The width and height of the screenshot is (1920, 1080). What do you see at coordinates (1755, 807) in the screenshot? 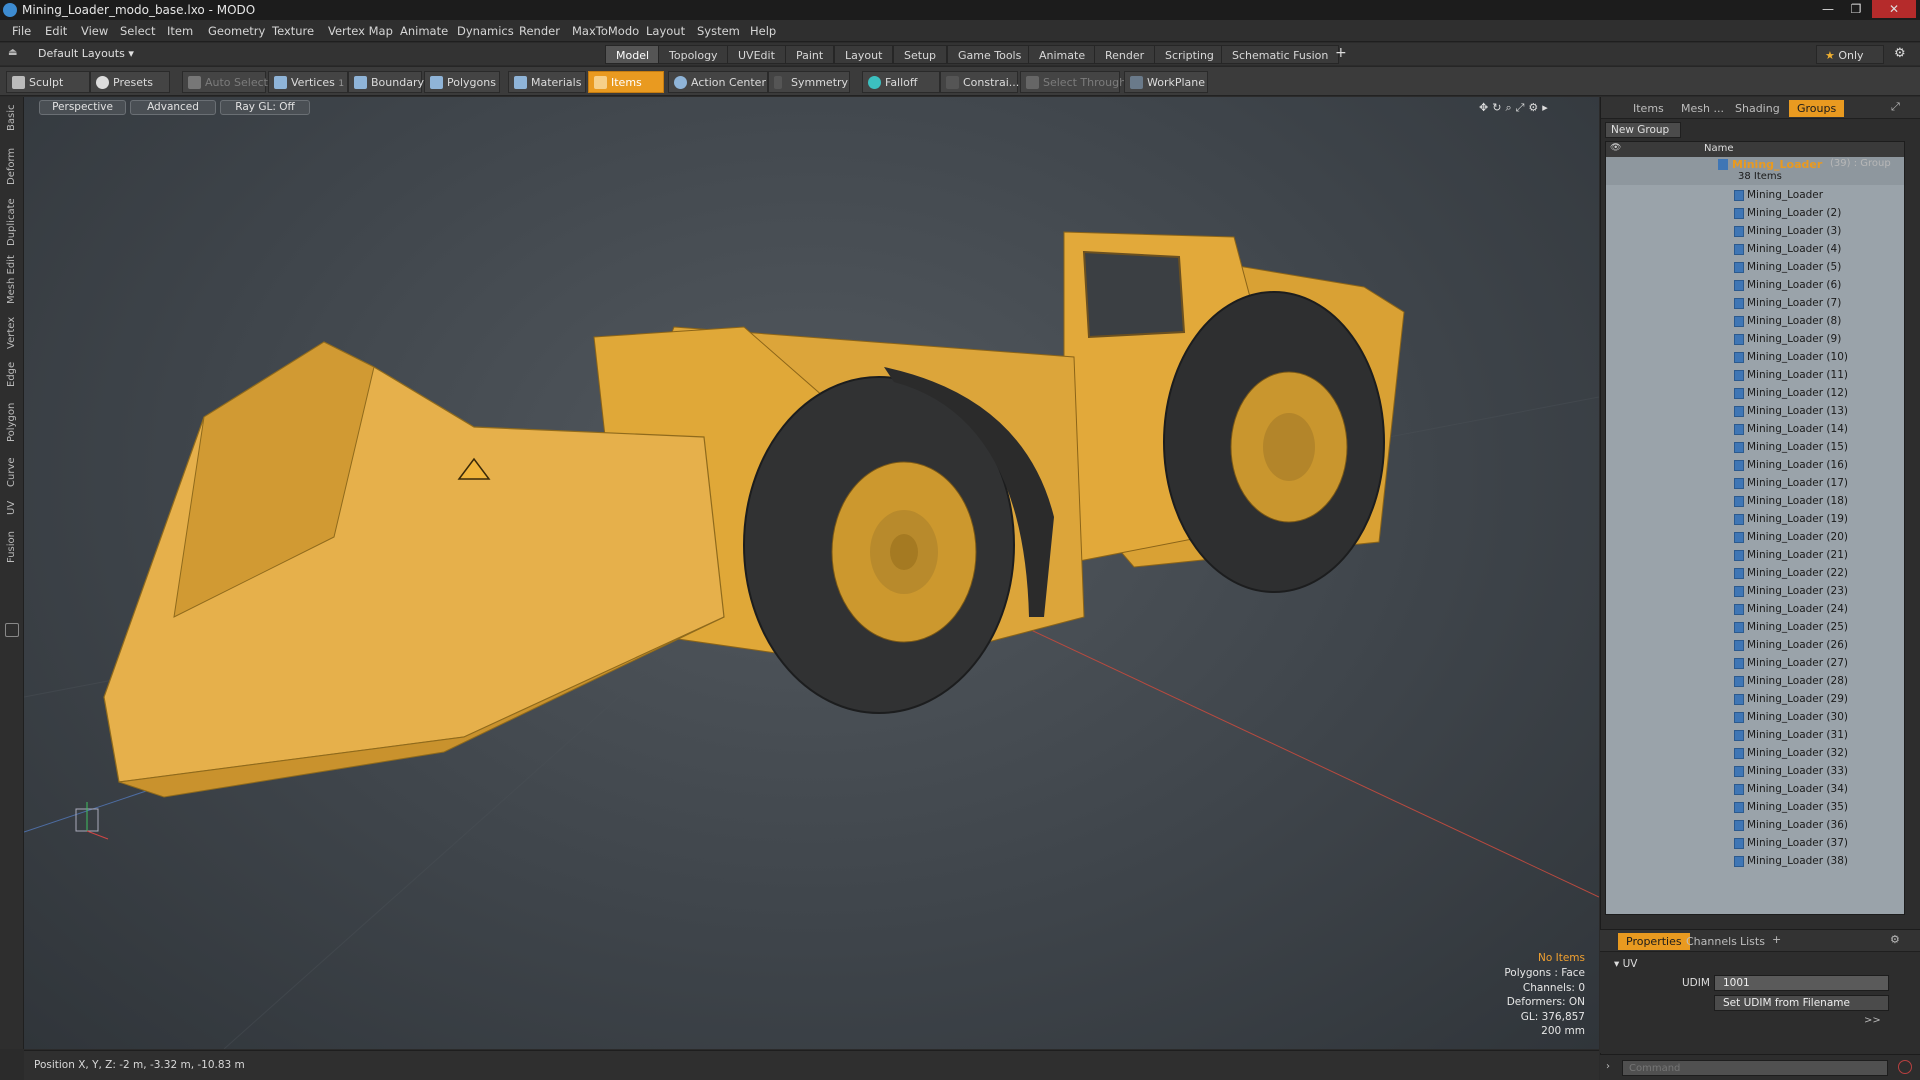
I see `list-item: Mining_Loader (35)` at bounding box center [1755, 807].